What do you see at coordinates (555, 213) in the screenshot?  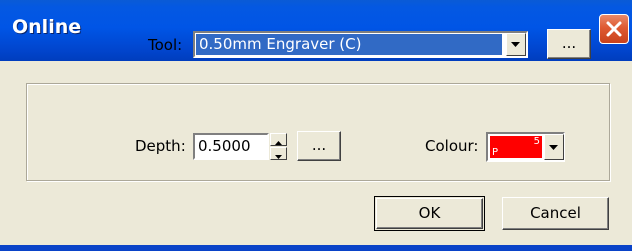 I see `cancel-button: Cancel` at bounding box center [555, 213].